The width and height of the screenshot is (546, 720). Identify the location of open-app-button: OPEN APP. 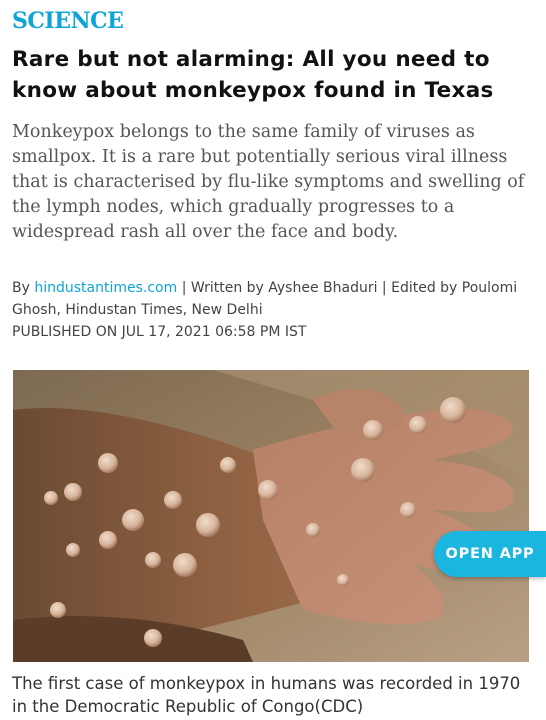
(490, 554).